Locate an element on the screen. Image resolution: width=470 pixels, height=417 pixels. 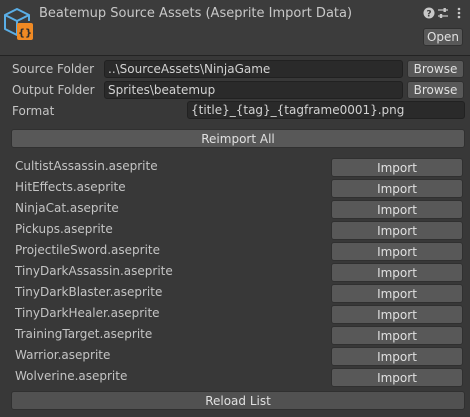
source-folder-browse-button: Browse is located at coordinates (435, 69).